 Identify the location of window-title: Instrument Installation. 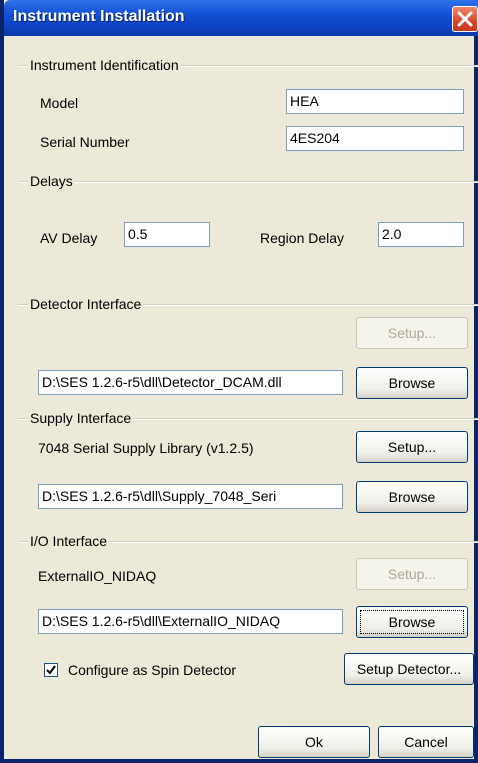
(99, 16).